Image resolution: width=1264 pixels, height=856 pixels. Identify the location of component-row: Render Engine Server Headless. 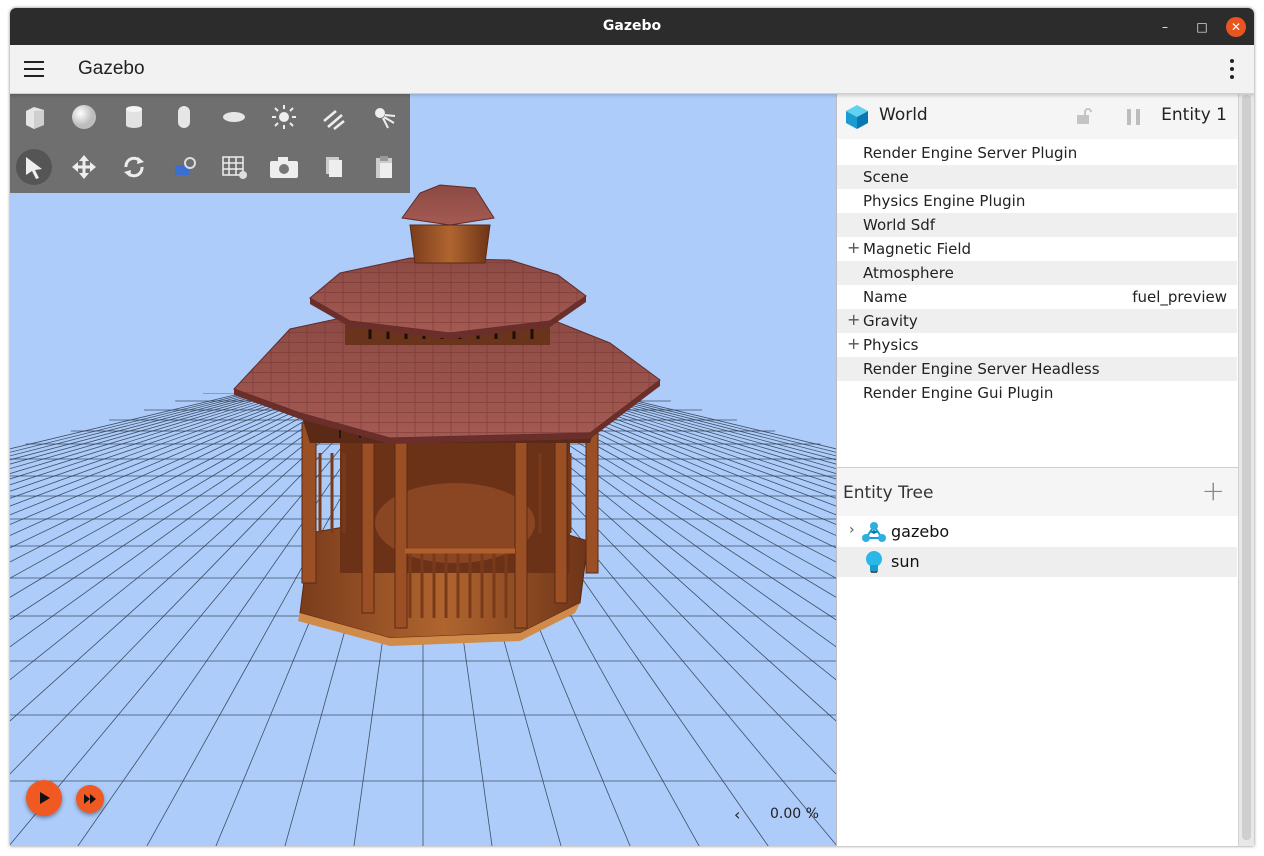
(1037, 369).